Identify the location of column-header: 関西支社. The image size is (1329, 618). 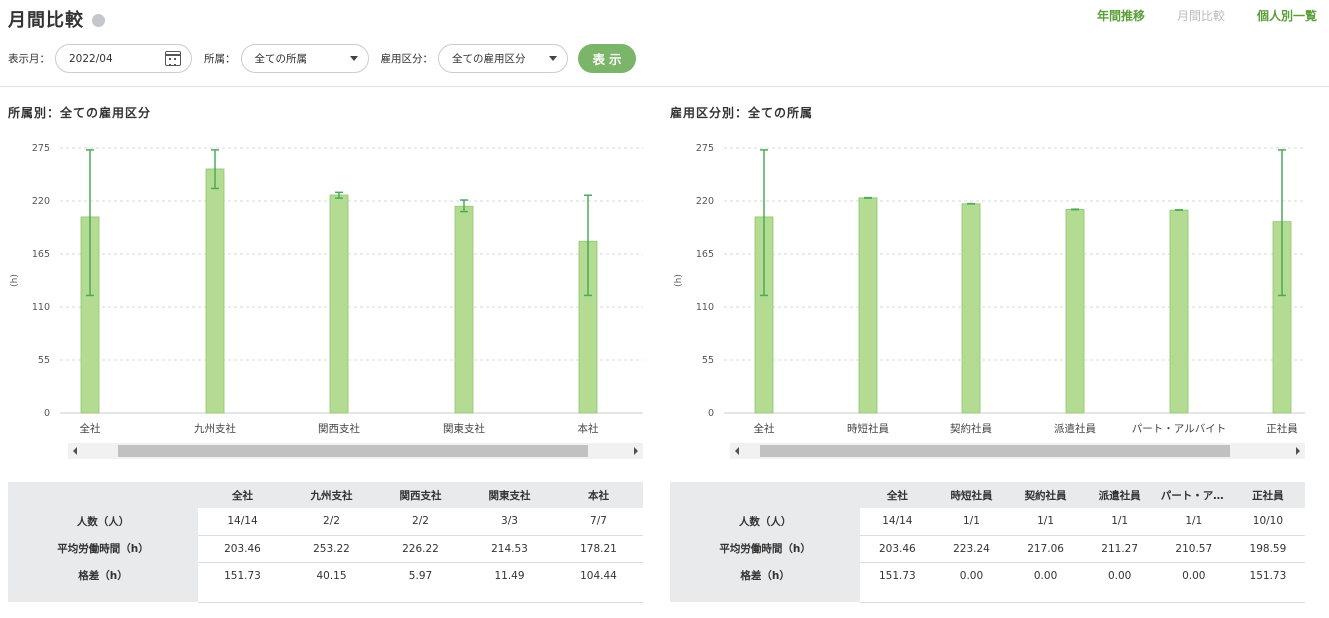
(420, 495).